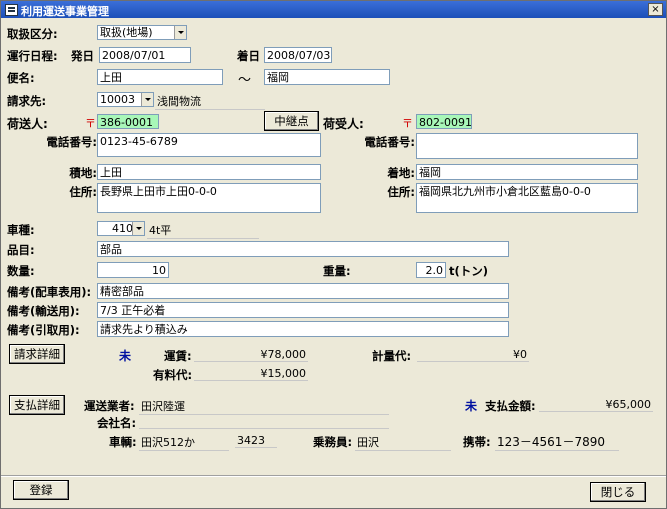 The width and height of the screenshot is (667, 509). I want to click on arrival-date-input: 2008/07/03, so click(298, 55).